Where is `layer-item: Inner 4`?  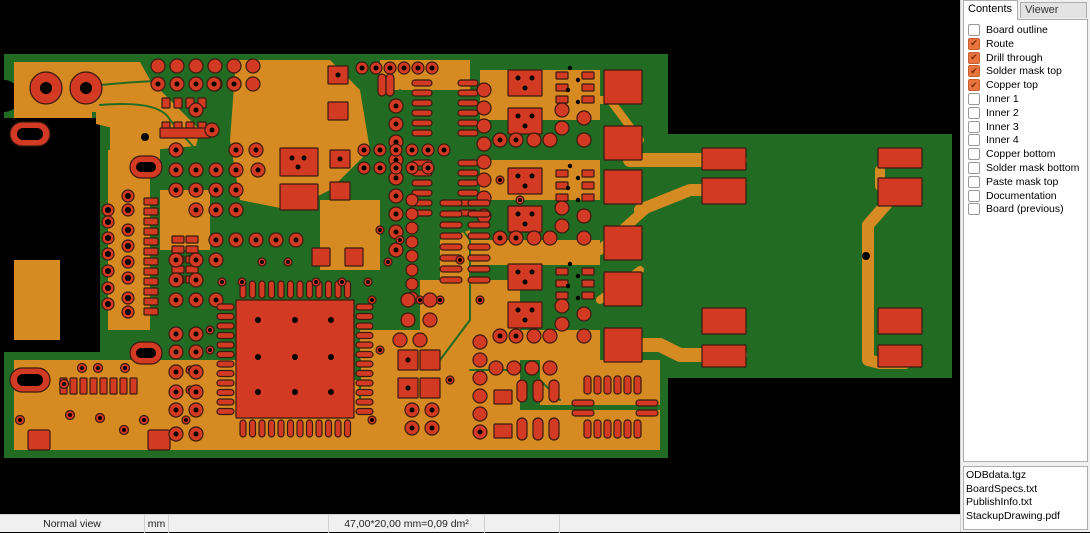 layer-item: Inner 4 is located at coordinates (993, 140).